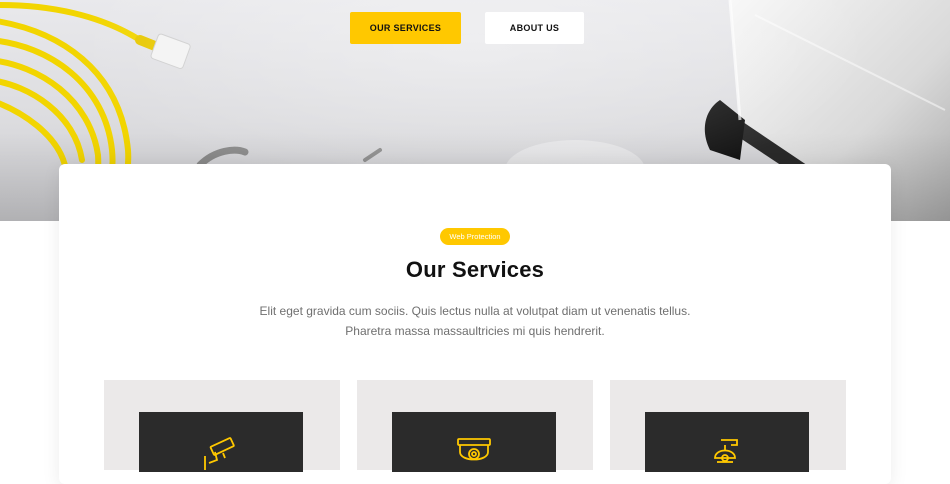 This screenshot has height=484, width=950. What do you see at coordinates (475, 269) in the screenshot?
I see `section-title: Our Services` at bounding box center [475, 269].